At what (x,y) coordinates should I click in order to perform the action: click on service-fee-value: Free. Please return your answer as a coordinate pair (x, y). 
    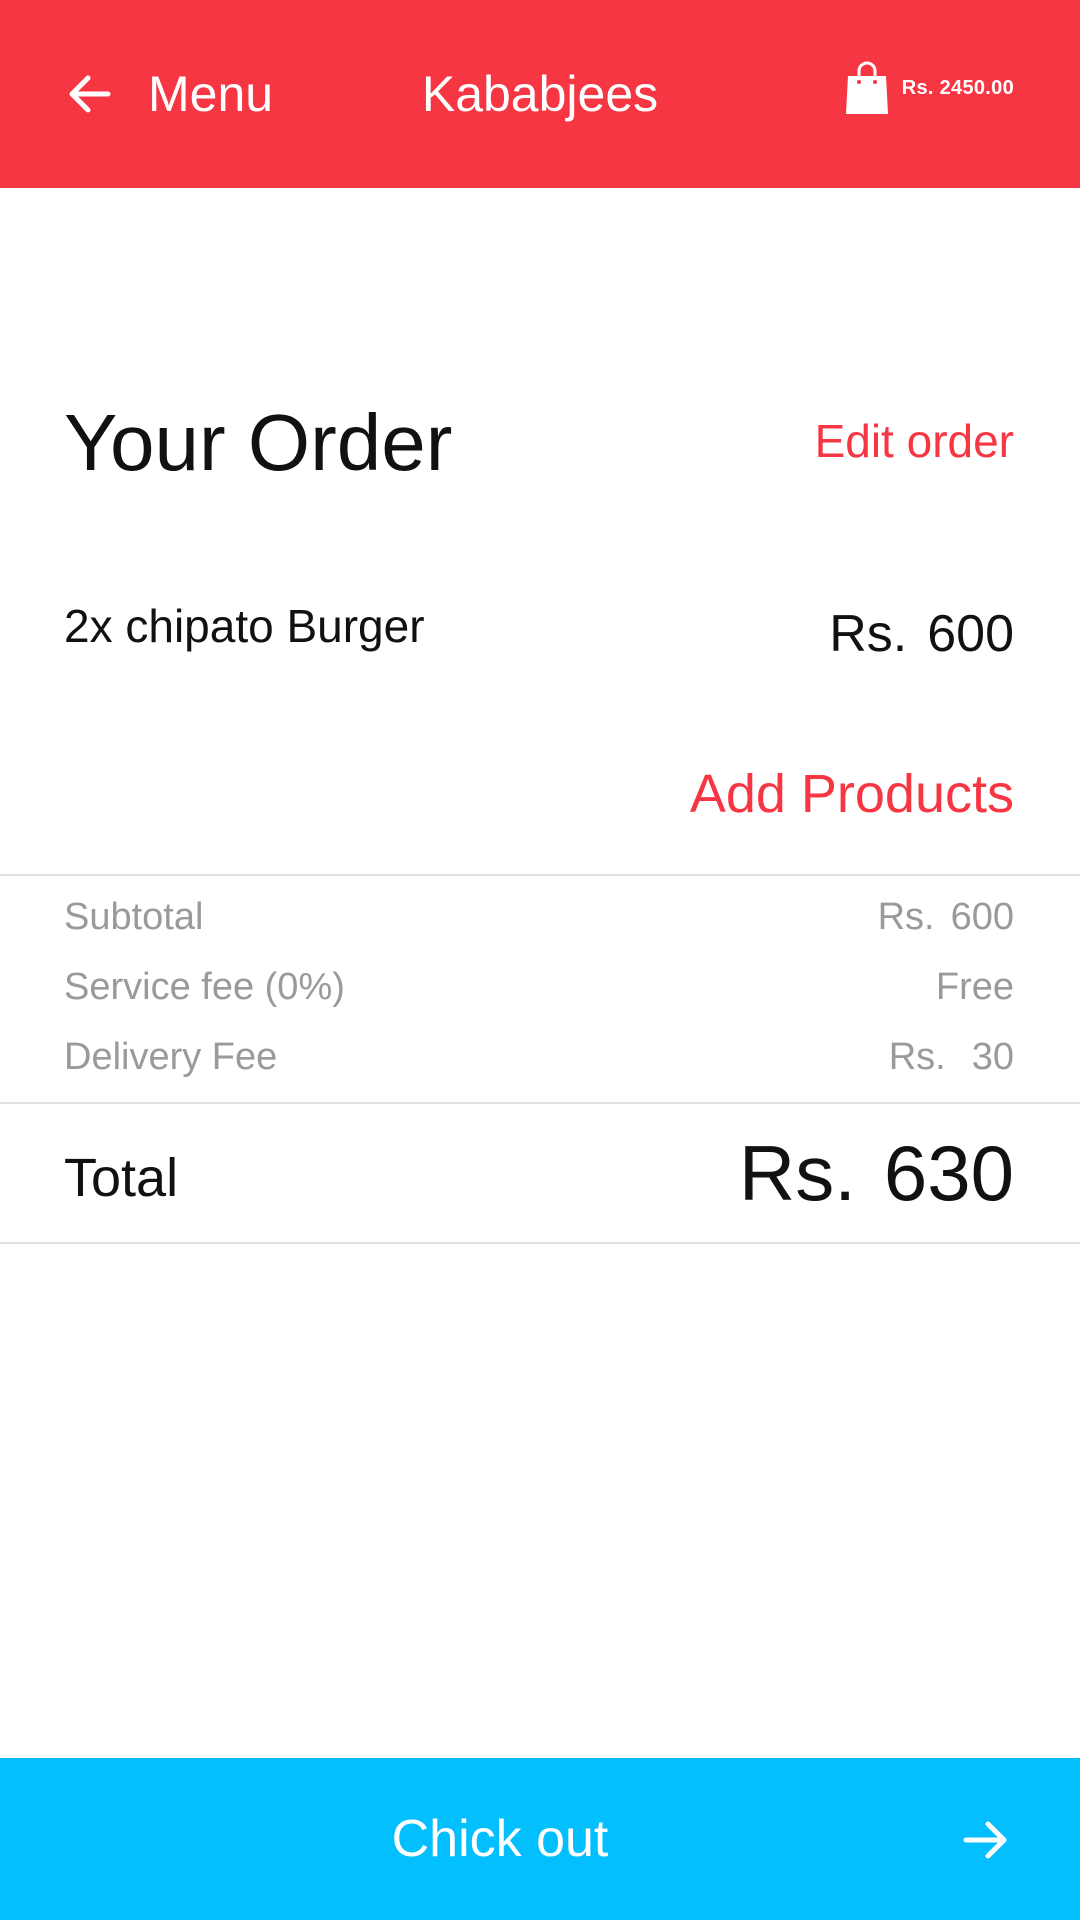
    Looking at the image, I should click on (974, 986).